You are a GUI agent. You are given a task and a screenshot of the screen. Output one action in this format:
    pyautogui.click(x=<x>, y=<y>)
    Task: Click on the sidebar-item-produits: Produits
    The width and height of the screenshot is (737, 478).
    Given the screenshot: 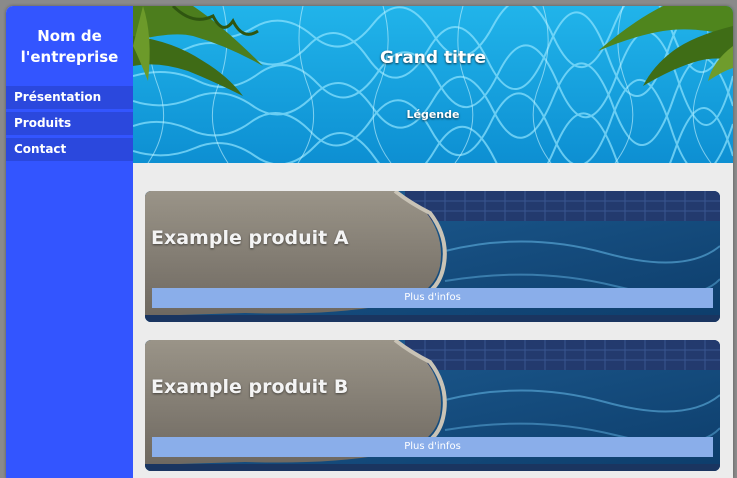 What is the action you would take?
    pyautogui.click(x=69, y=123)
    